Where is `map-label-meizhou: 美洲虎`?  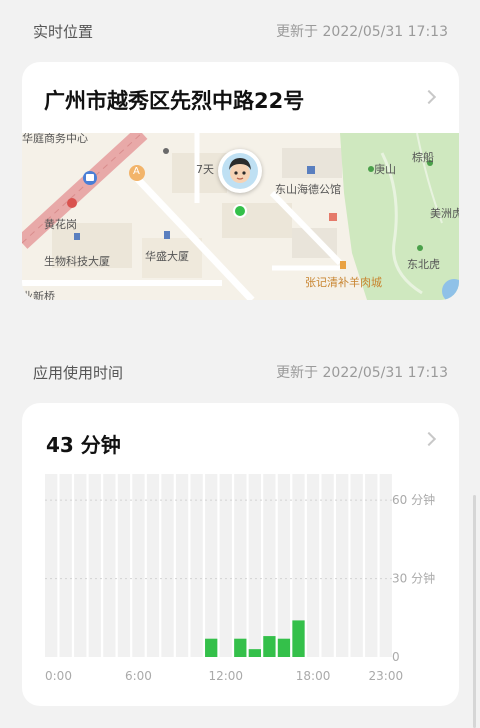
map-label-meizhou: 美洲虎 is located at coordinates (444, 213).